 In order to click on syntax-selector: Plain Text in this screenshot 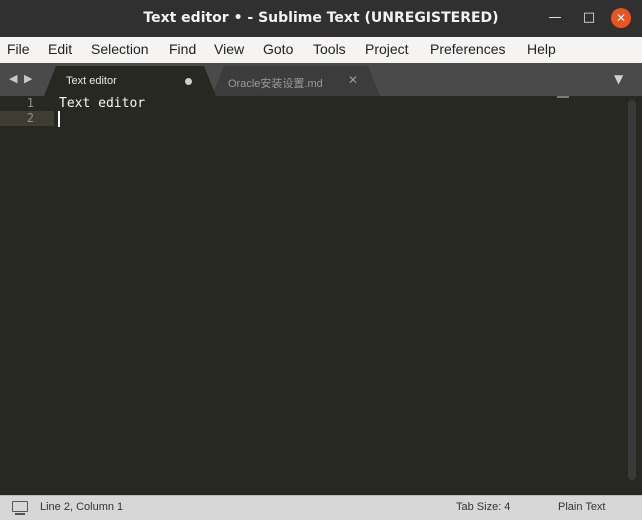, I will do `click(582, 507)`.